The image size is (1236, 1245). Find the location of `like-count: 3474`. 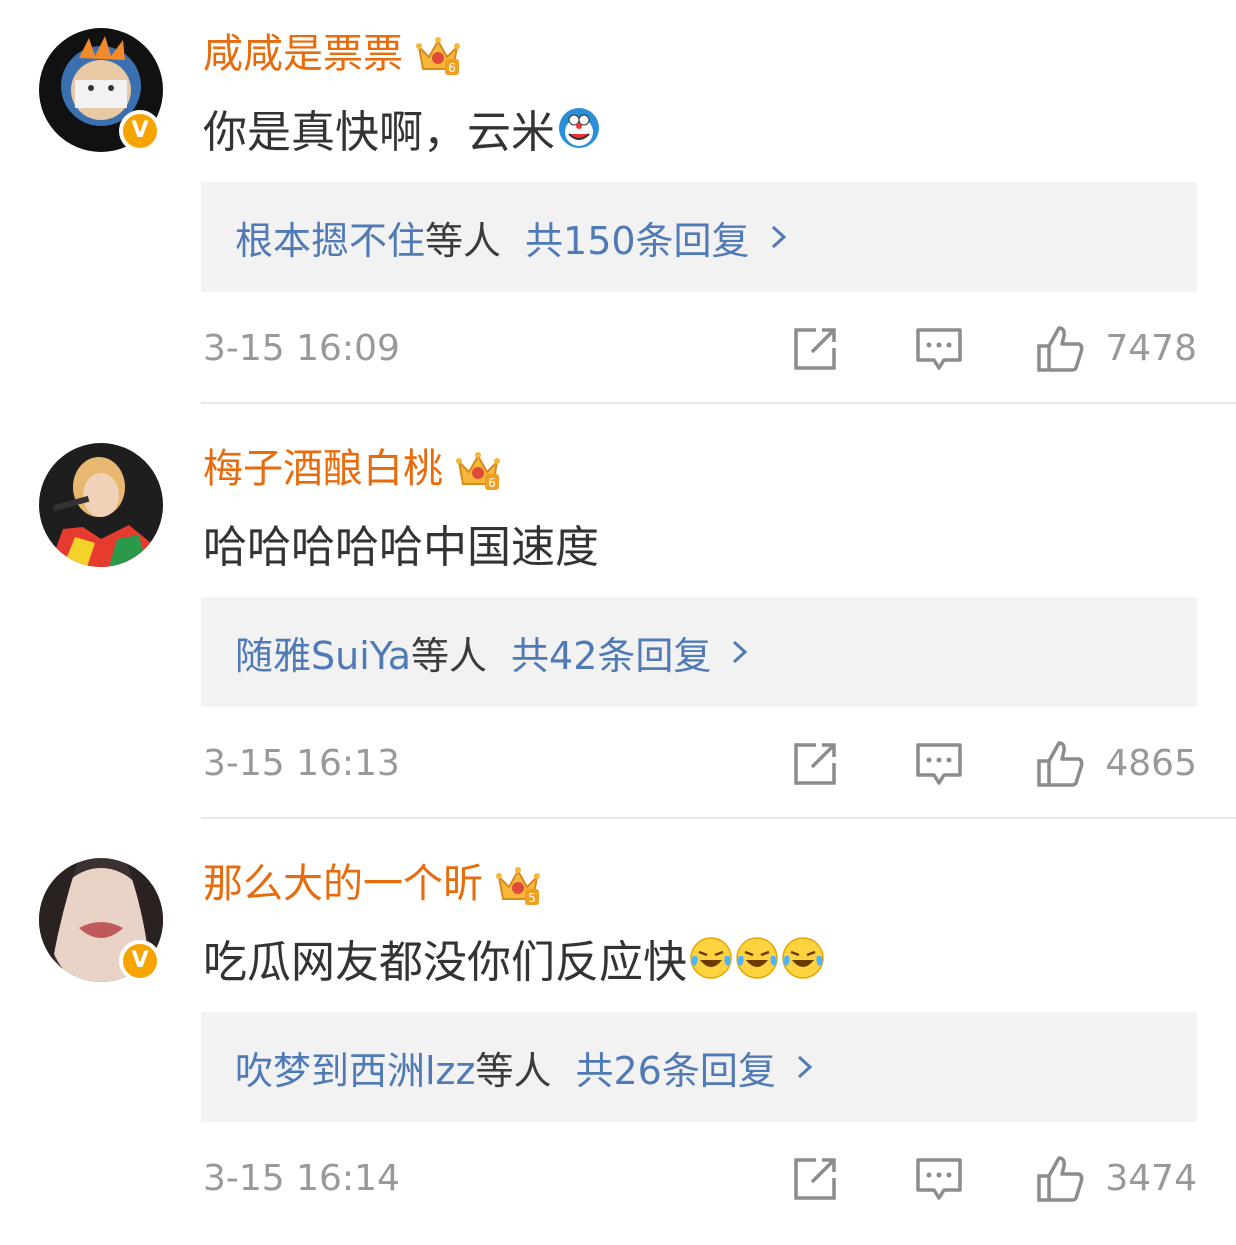

like-count: 3474 is located at coordinates (1151, 1178).